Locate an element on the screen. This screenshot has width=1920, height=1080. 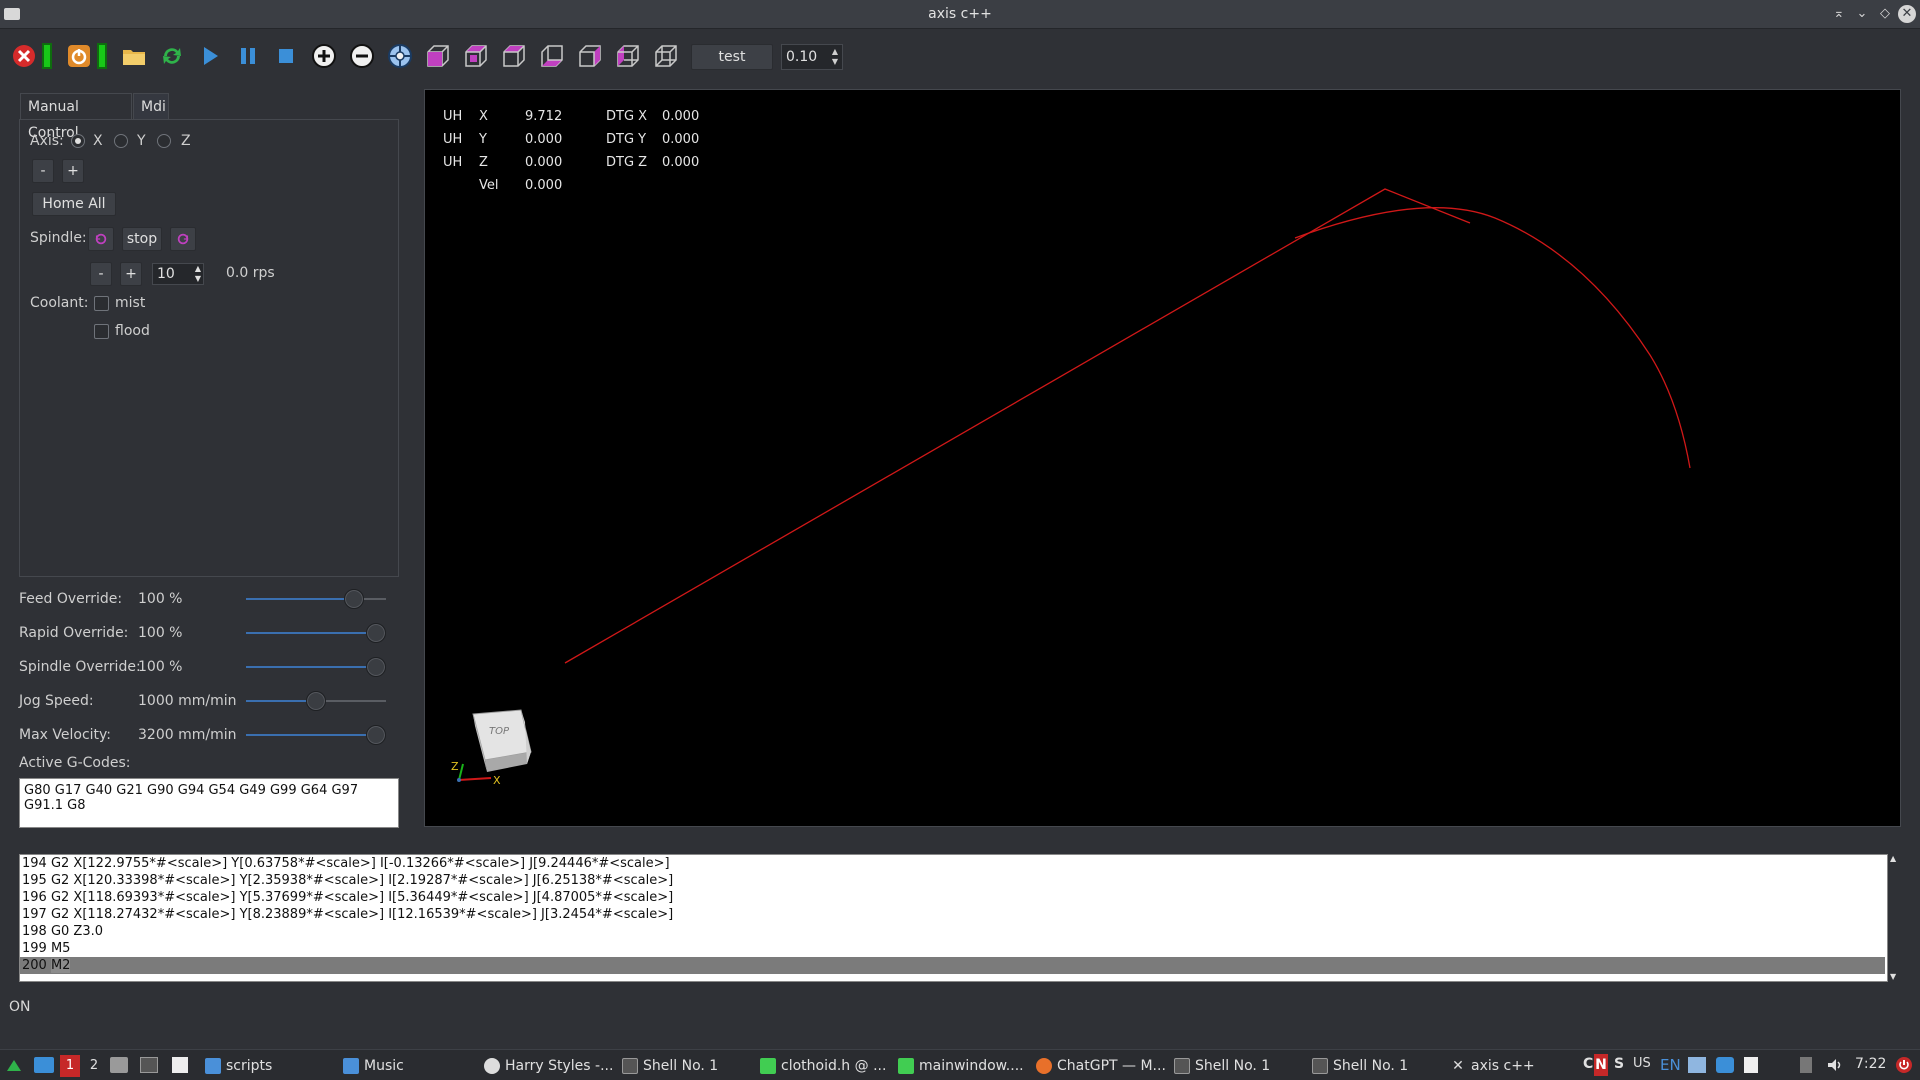
taskbar-item-music: Music is located at coordinates (373, 1066).